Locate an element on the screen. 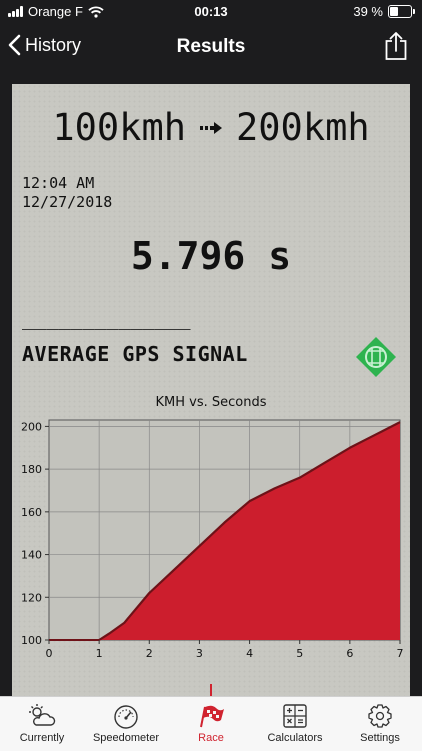 This screenshot has width=422, height=751. share-button is located at coordinates (396, 48).